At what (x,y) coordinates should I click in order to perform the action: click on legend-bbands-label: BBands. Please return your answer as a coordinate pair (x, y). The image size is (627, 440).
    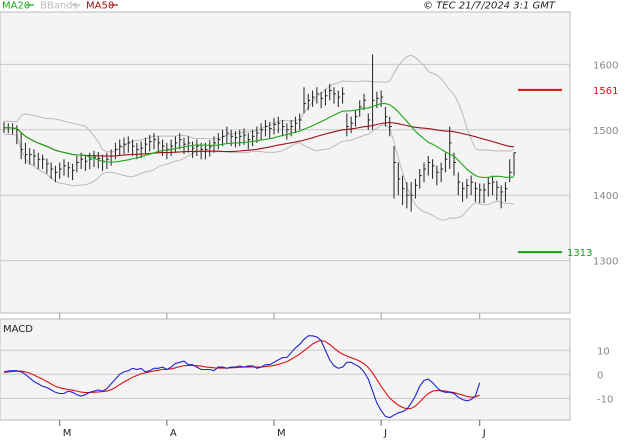
    Looking at the image, I should click on (59, 6).